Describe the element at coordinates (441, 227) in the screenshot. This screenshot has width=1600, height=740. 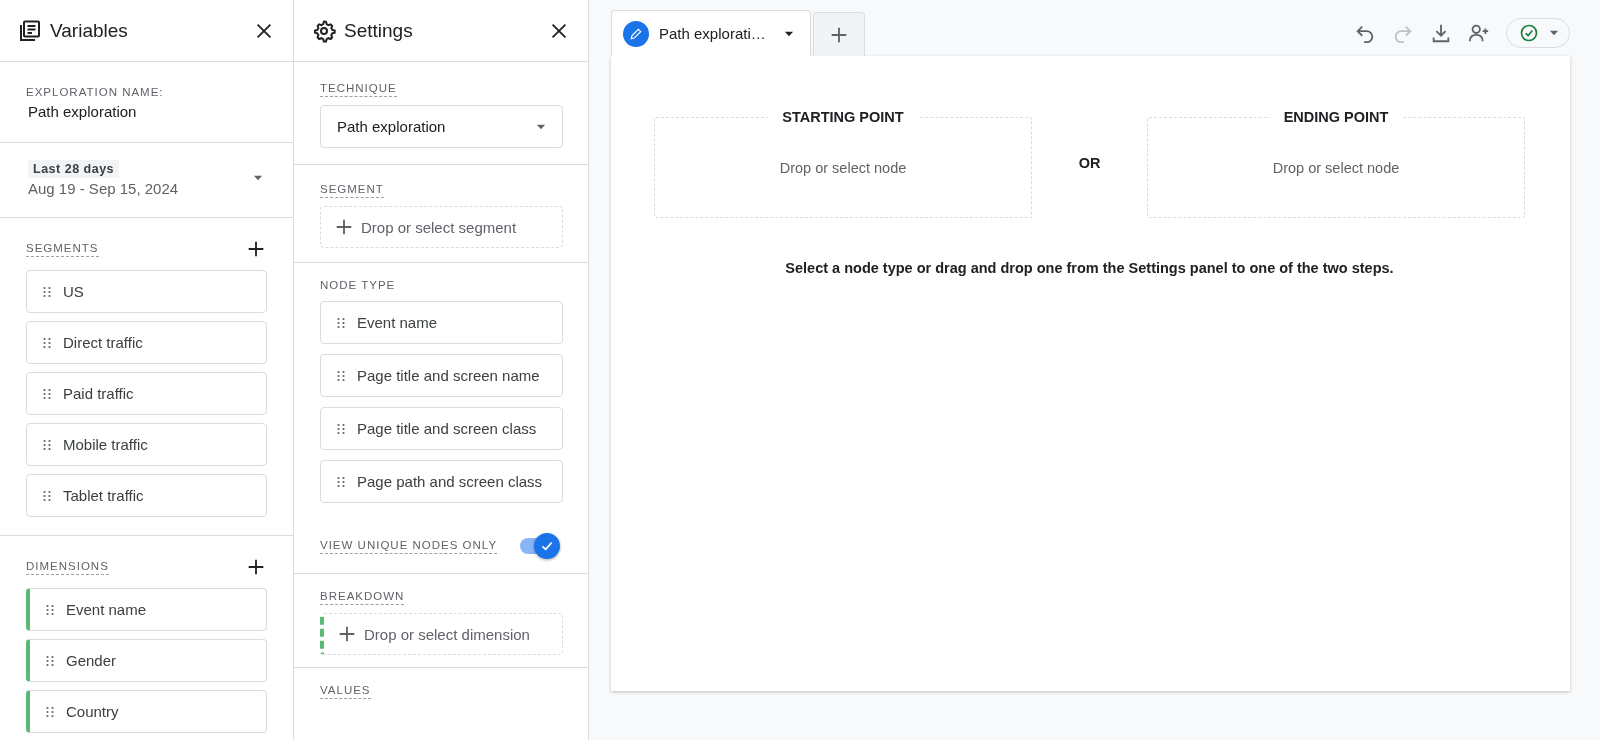
I see `segment-drop-zone: Drop or select segment` at that location.